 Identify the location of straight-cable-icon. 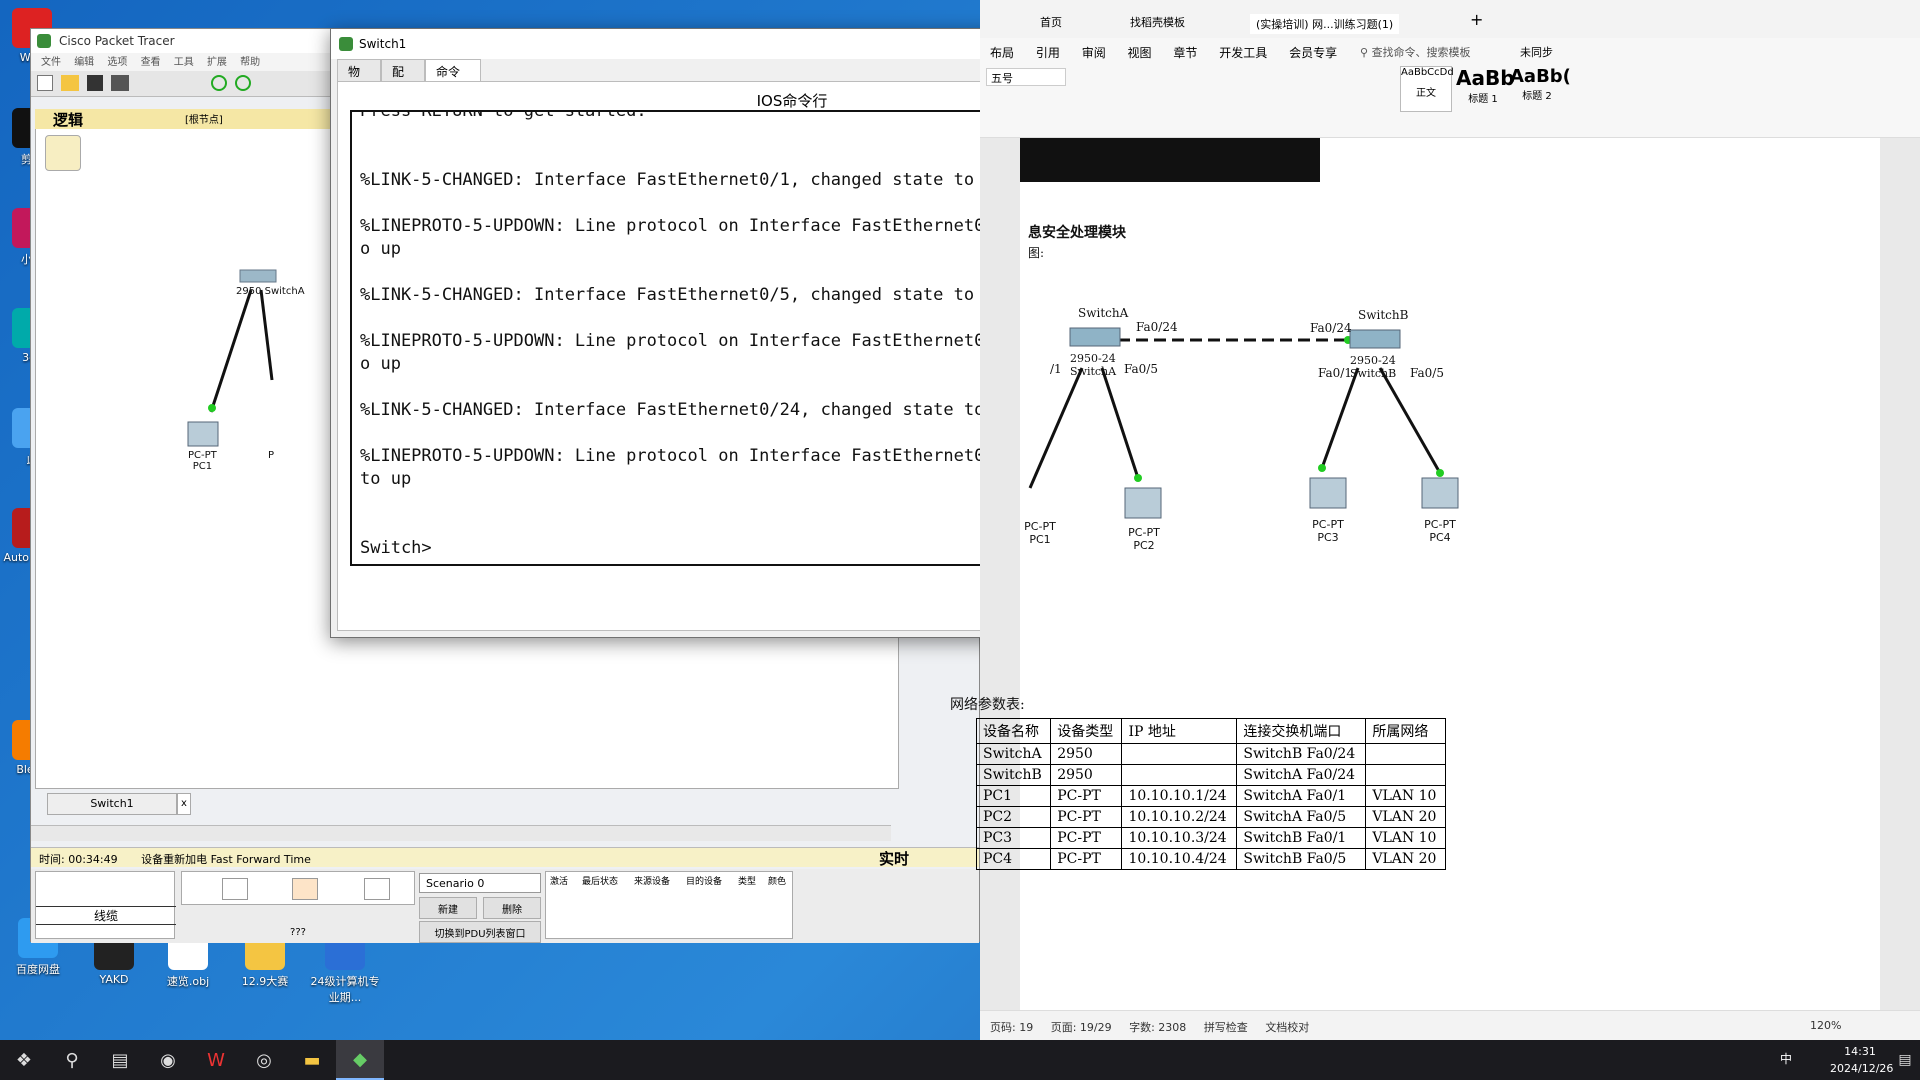
(235, 889).